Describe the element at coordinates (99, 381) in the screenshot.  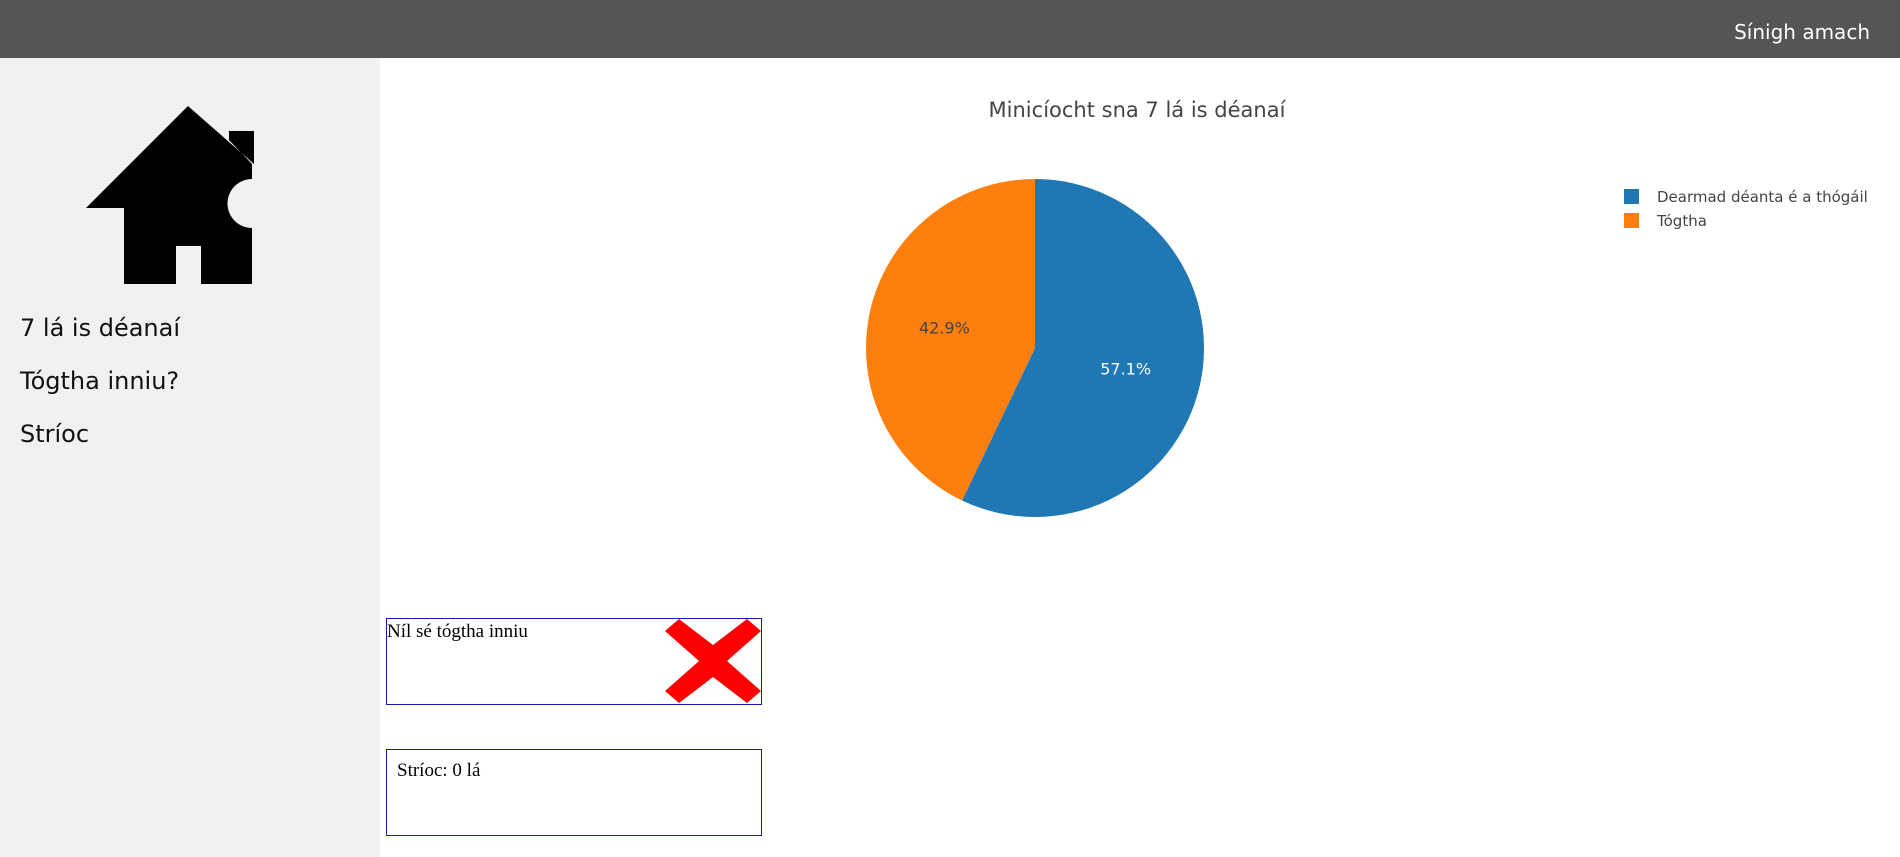
I see `sidebar-item-taken-today: Tógtha inniu?` at that location.